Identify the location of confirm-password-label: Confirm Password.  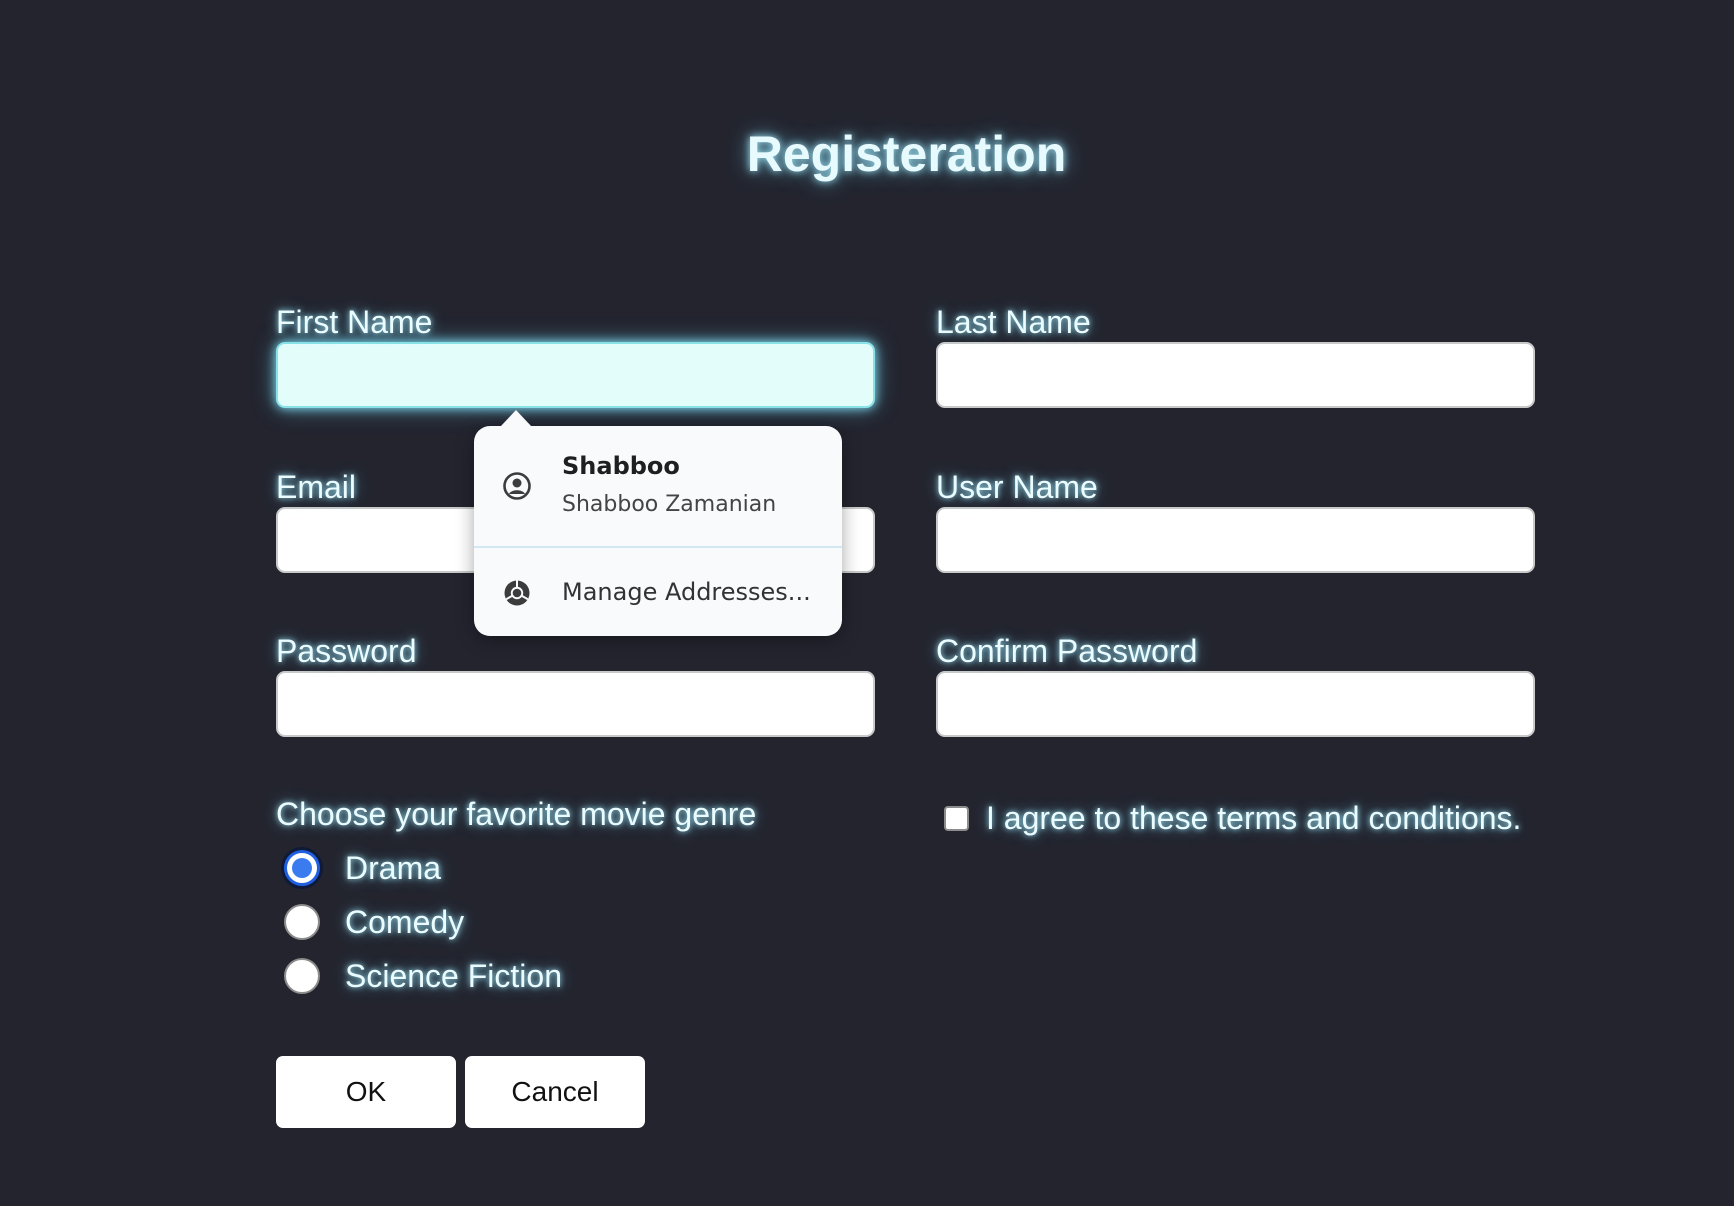
(1067, 651).